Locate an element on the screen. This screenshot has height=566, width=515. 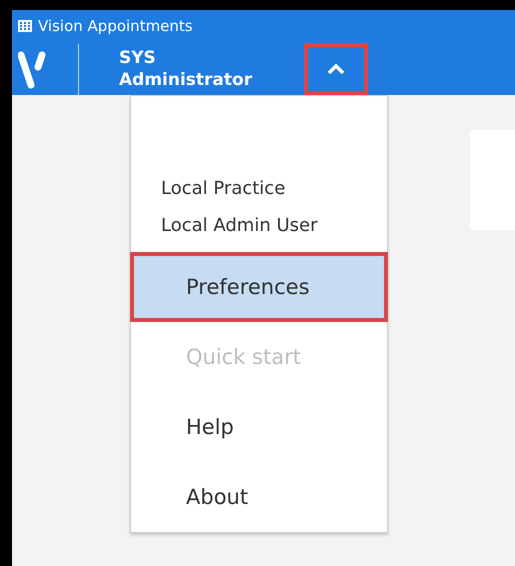
user-info-text: Local Practice is located at coordinates (223, 189).